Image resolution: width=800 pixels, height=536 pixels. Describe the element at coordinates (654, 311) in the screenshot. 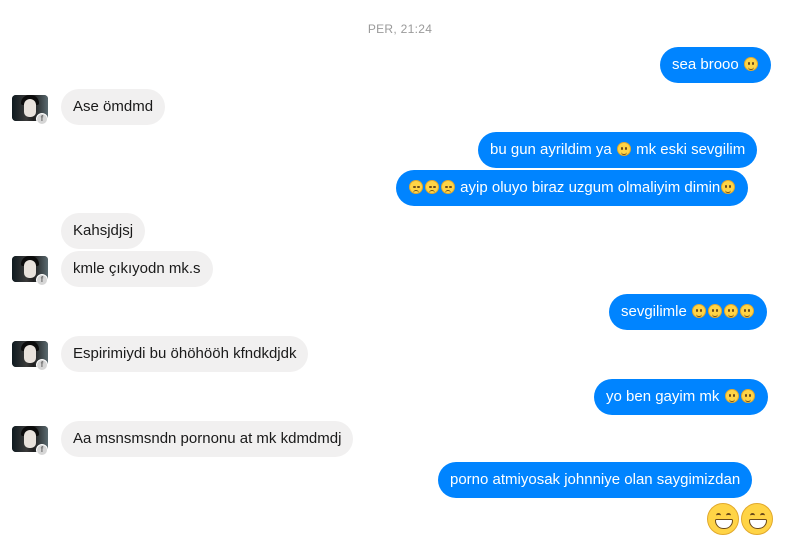

I see `message-text: sevgilimle` at that location.